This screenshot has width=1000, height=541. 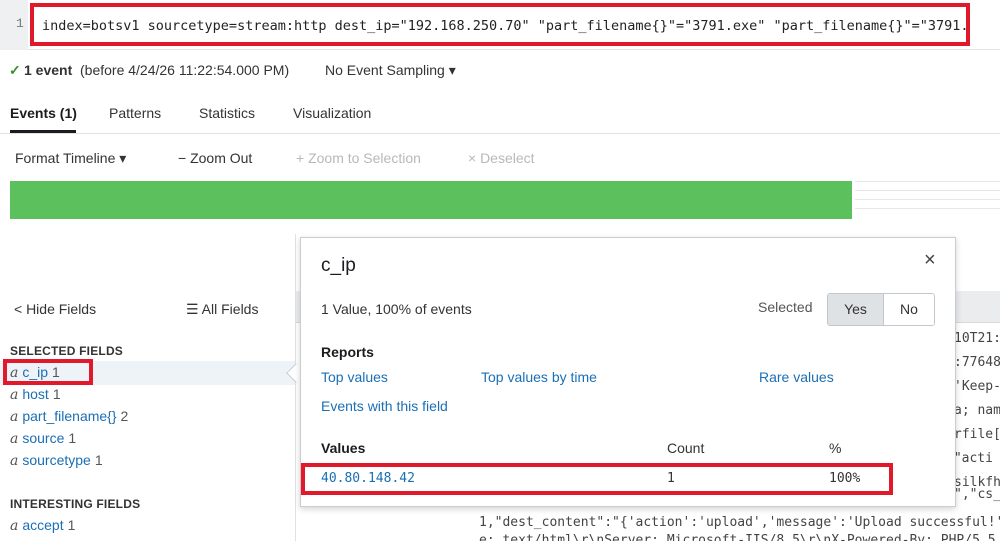 I want to click on tab-statistics: Statistics, so click(x=227, y=113).